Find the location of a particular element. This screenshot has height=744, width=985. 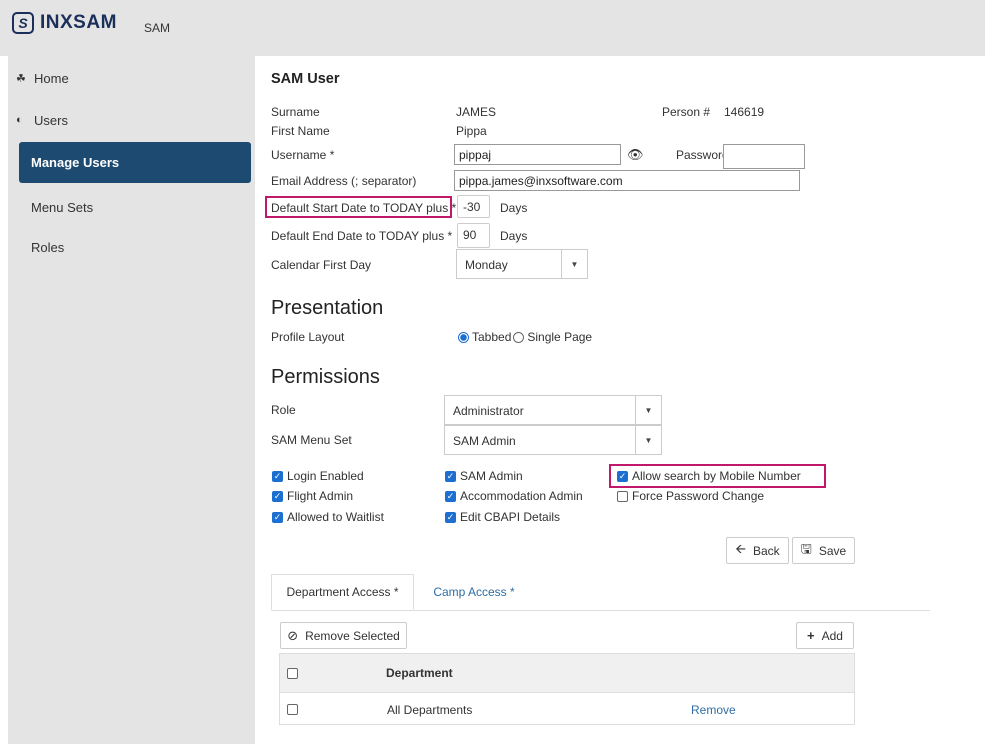

department-name: All Departments is located at coordinates (430, 710).